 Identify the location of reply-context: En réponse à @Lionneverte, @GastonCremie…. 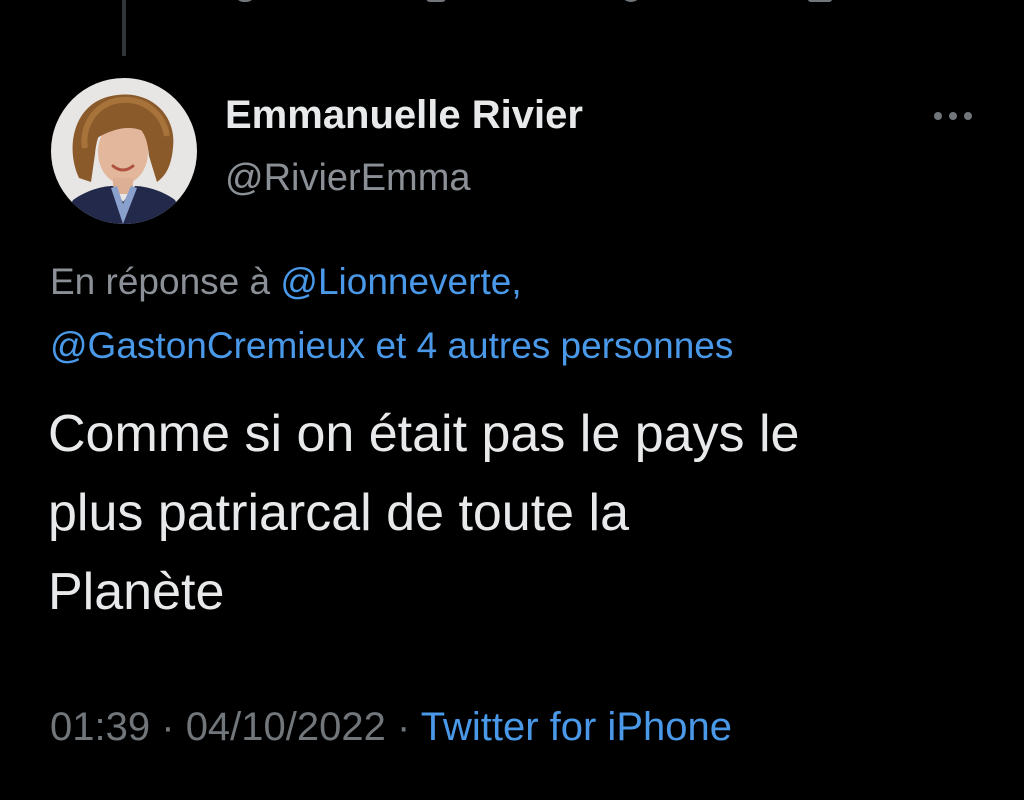
(520, 314).